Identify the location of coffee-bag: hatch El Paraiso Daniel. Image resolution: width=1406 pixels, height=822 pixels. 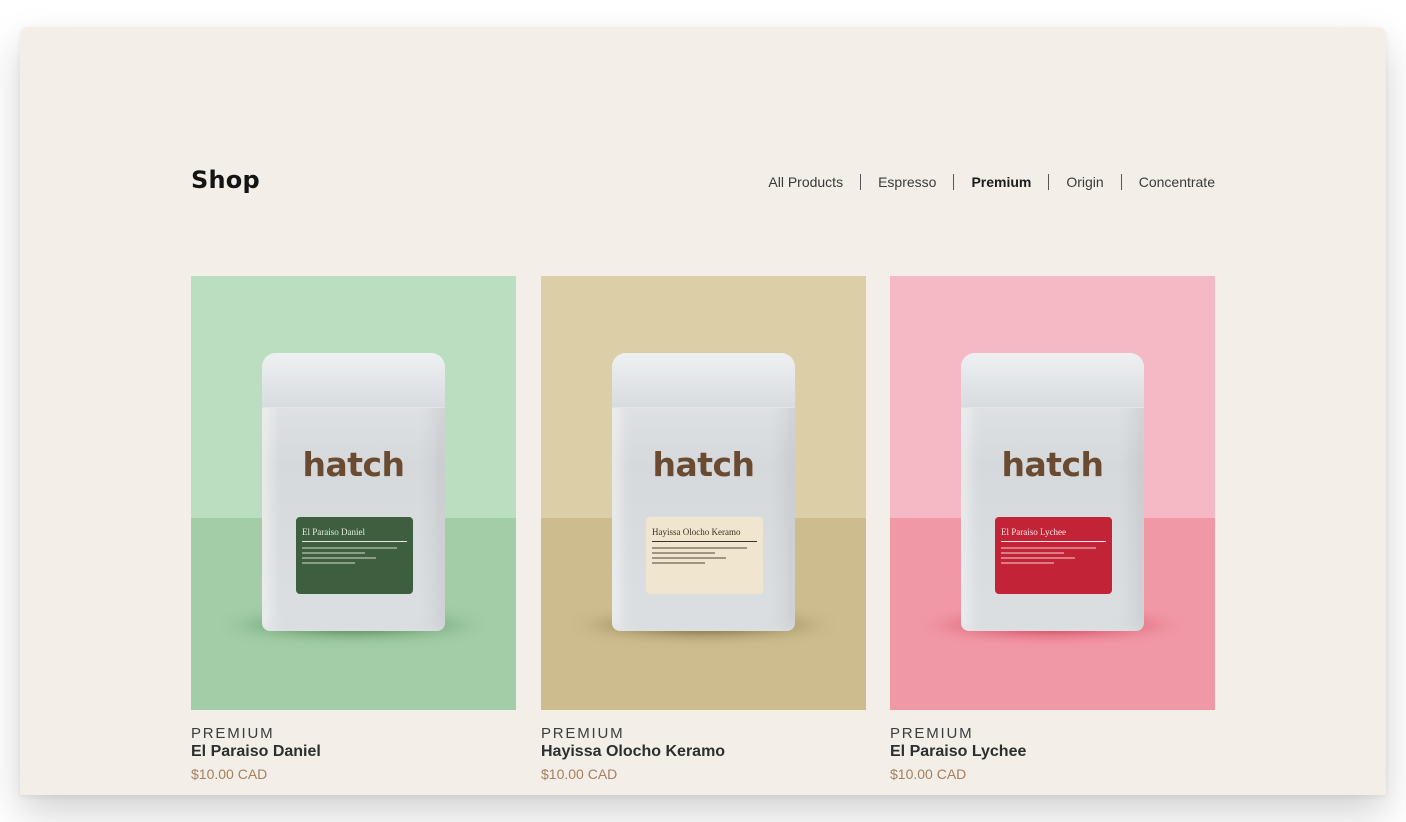
(353, 492).